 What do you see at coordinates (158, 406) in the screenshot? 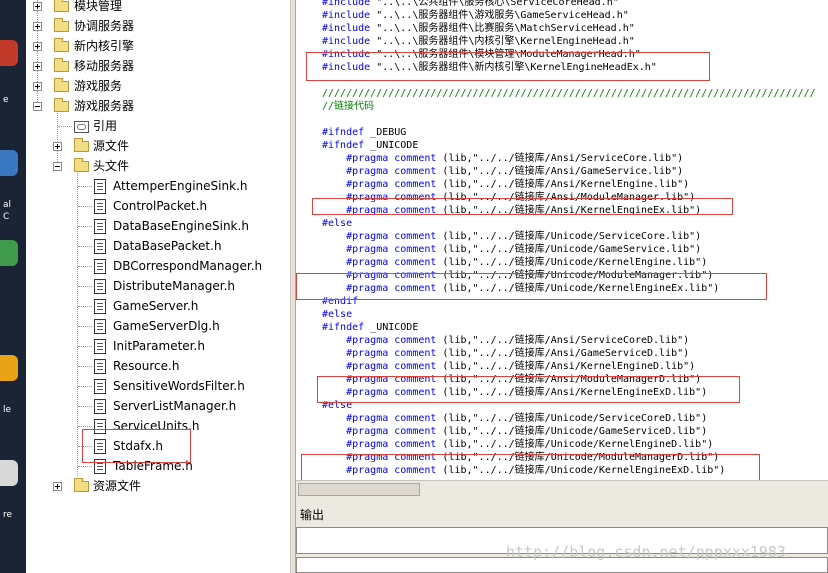
I see `tree-file-item: ServerListManager.h` at bounding box center [158, 406].